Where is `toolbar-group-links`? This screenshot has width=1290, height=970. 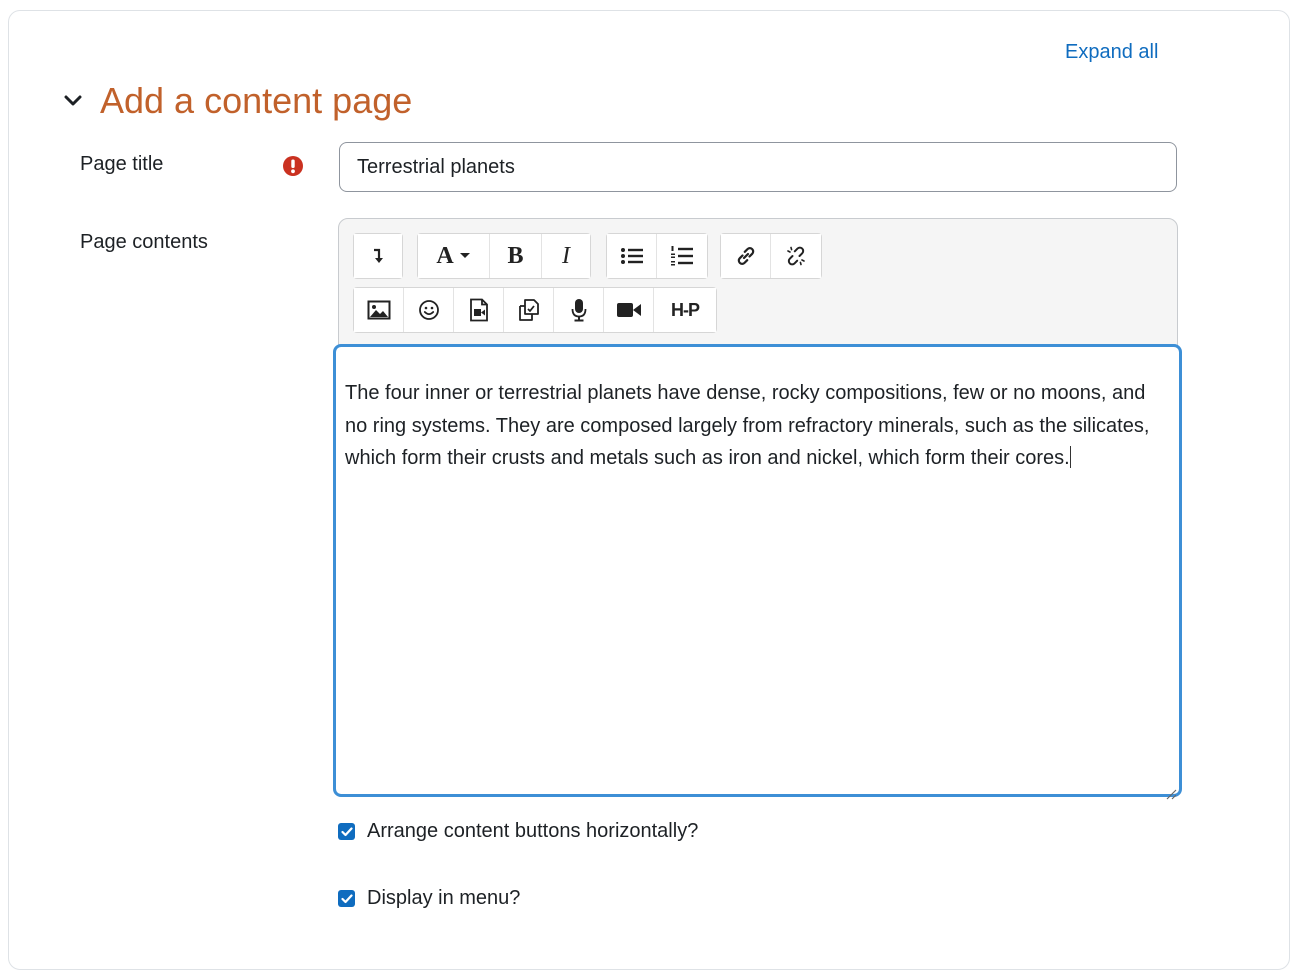
toolbar-group-links is located at coordinates (771, 256).